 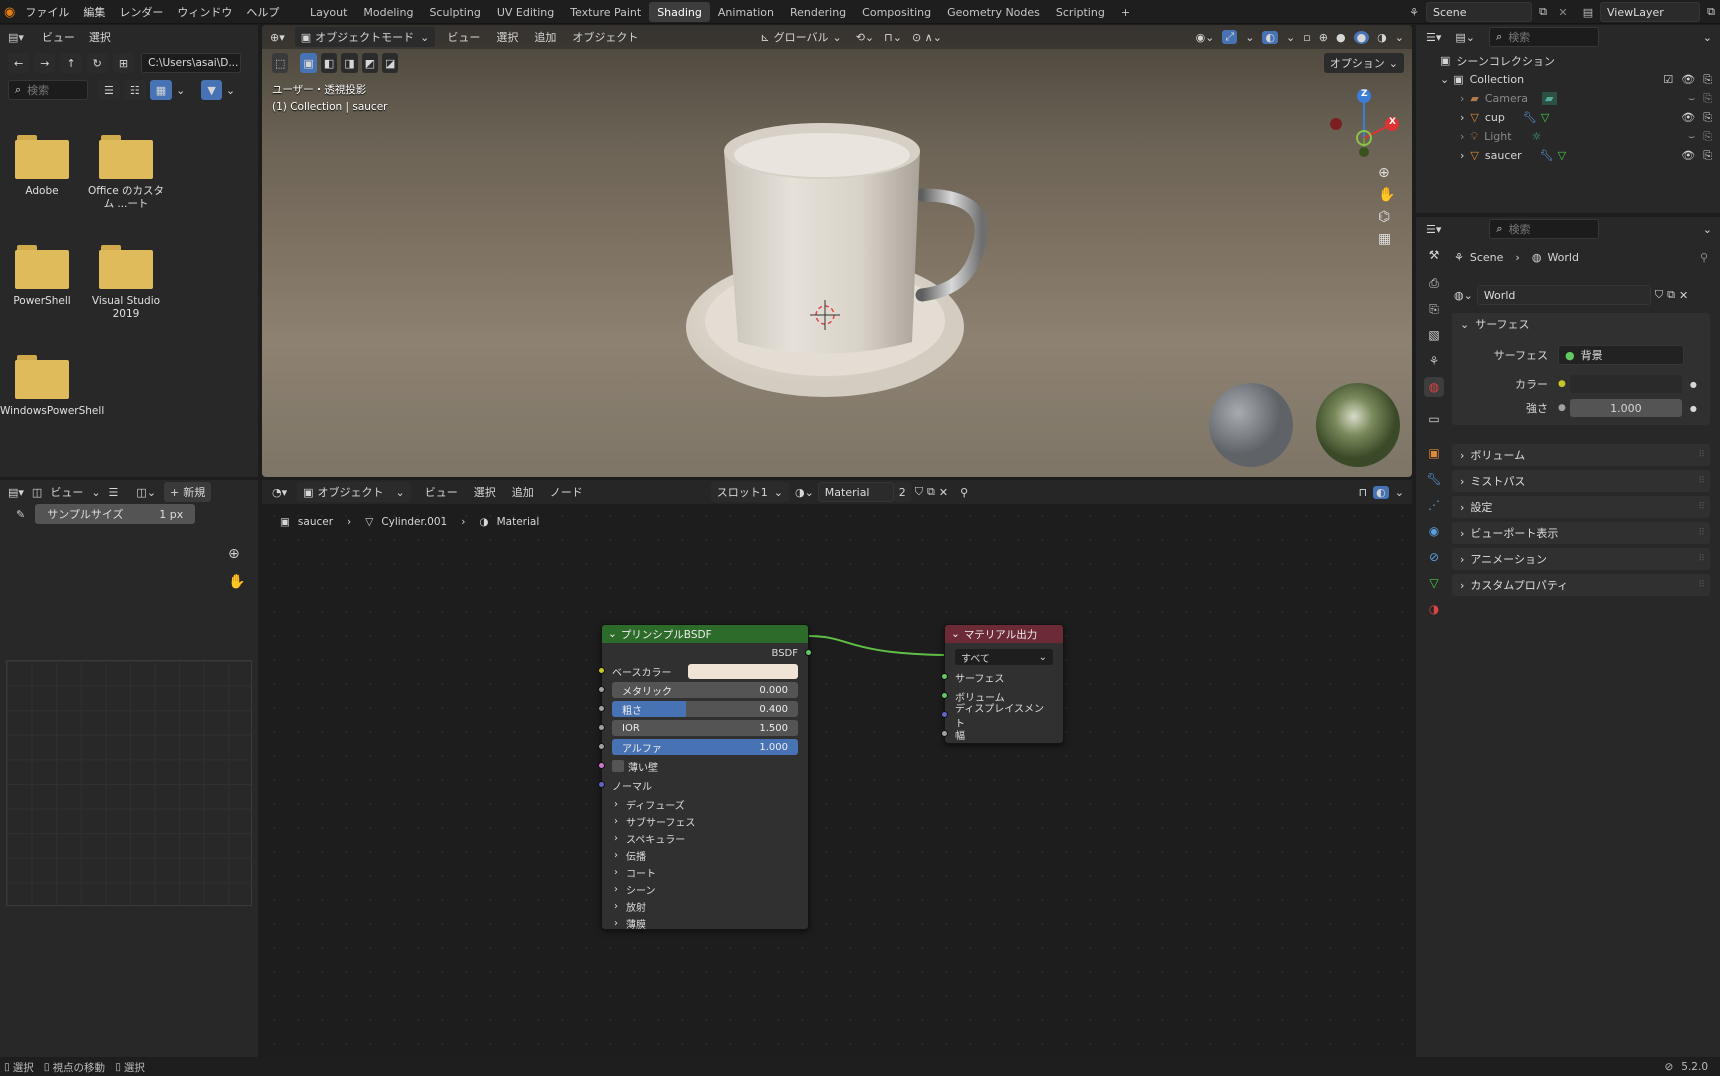 I want to click on subpanel-transmission: › 伝播, so click(x=630, y=855).